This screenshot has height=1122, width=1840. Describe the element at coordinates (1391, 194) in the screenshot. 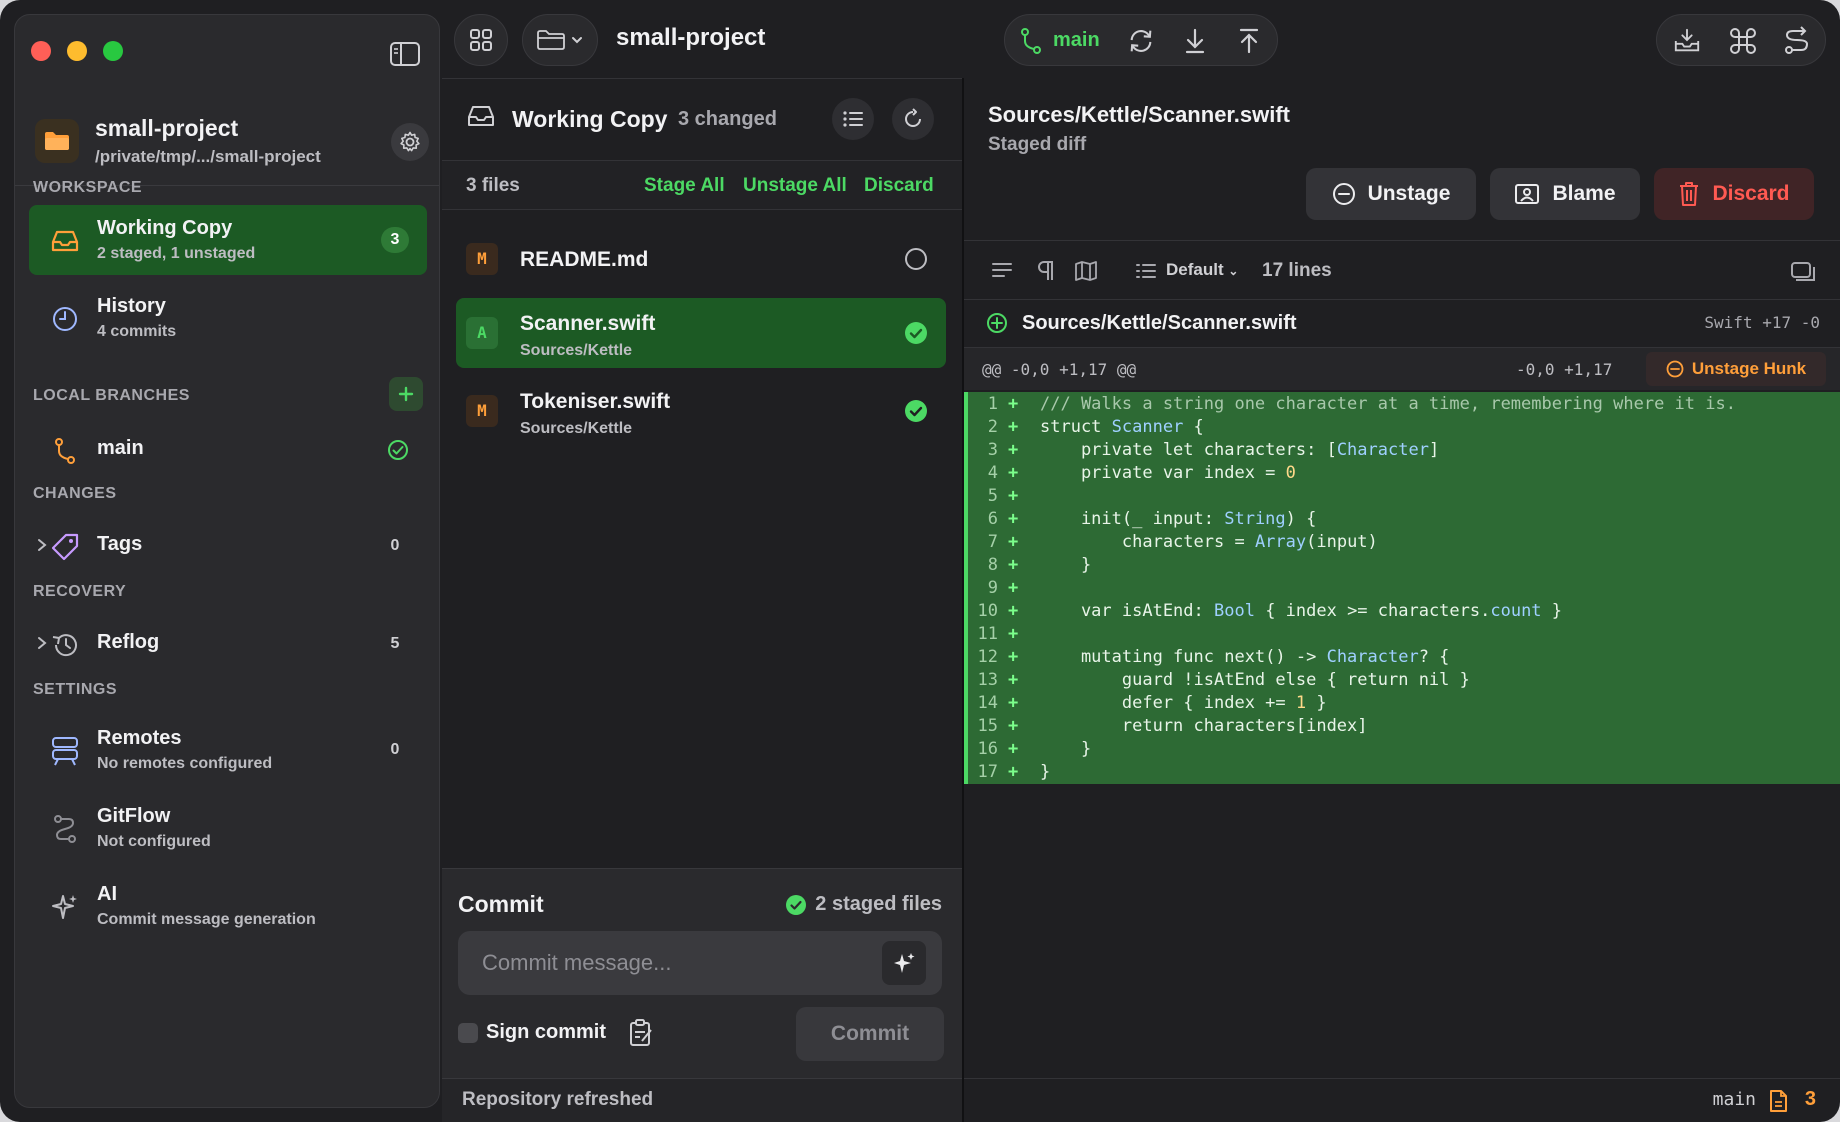

I see `unstage-button: Unstage` at that location.